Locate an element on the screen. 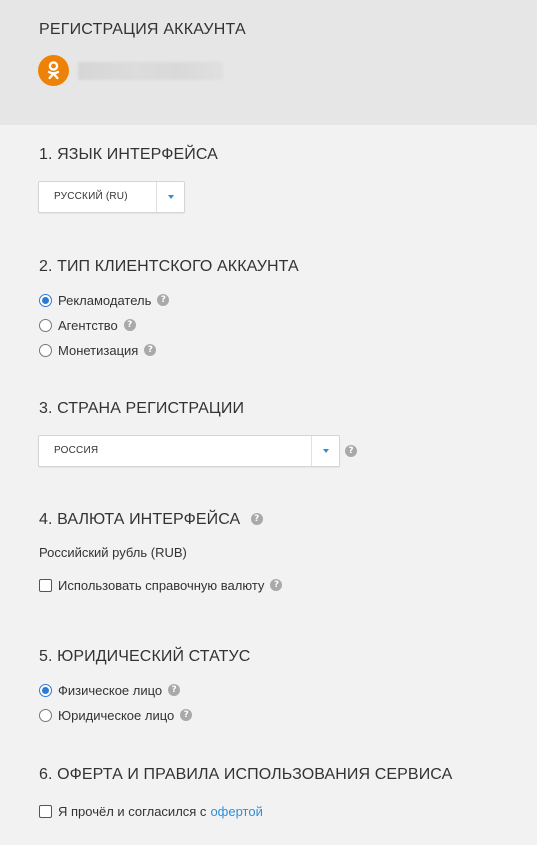 The image size is (537, 845). offer-agreement-option: Я прочёл и согласился с офертой is located at coordinates (151, 811).